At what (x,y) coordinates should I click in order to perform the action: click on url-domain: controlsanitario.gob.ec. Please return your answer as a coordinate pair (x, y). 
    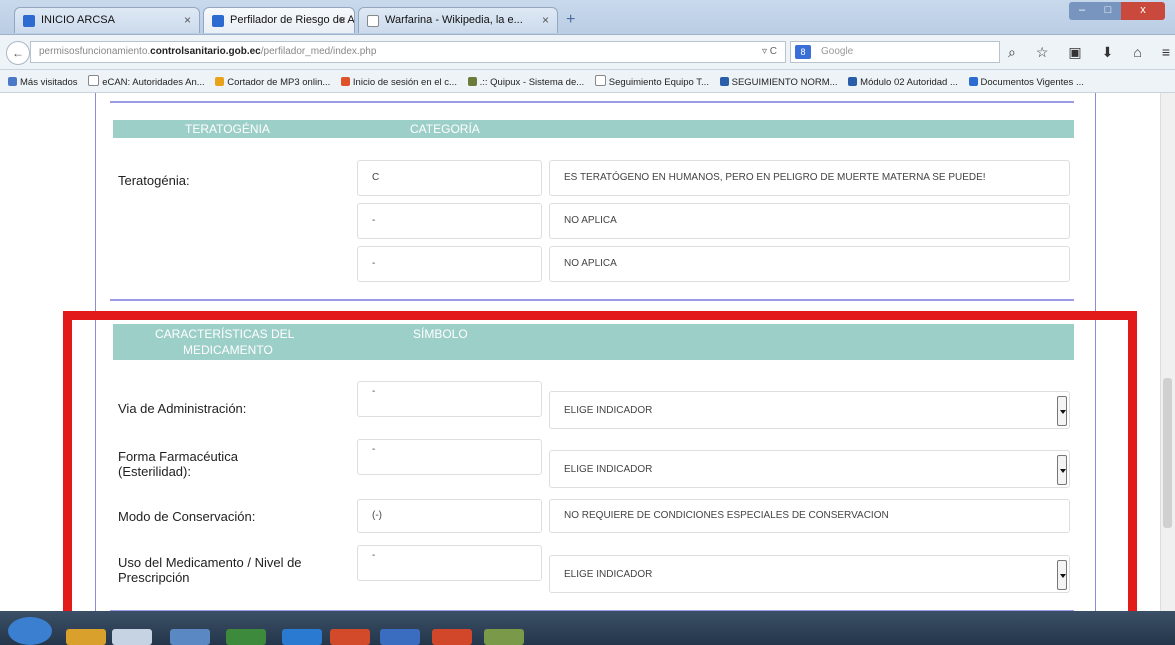
    Looking at the image, I should click on (205, 51).